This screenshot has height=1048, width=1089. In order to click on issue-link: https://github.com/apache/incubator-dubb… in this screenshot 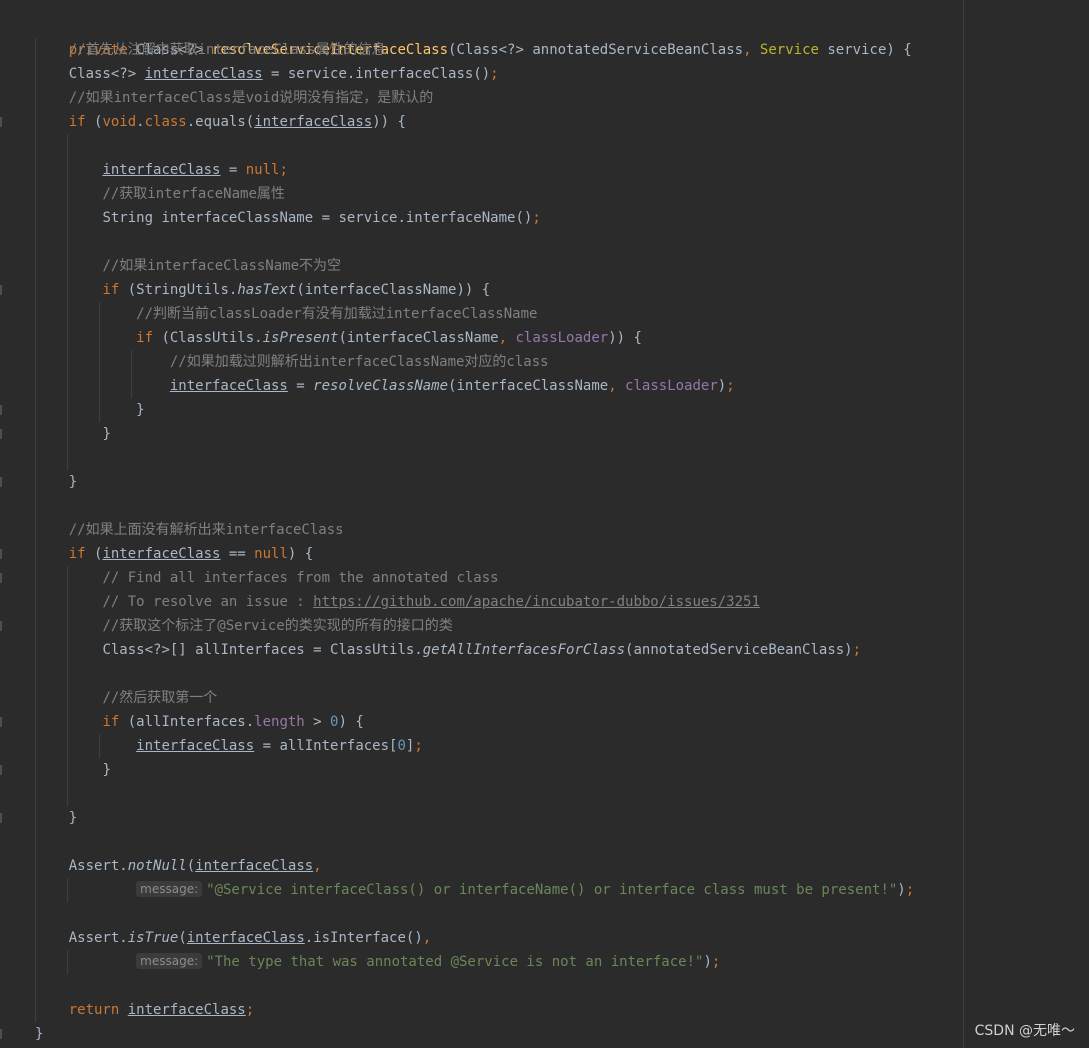, I will do `click(536, 602)`.